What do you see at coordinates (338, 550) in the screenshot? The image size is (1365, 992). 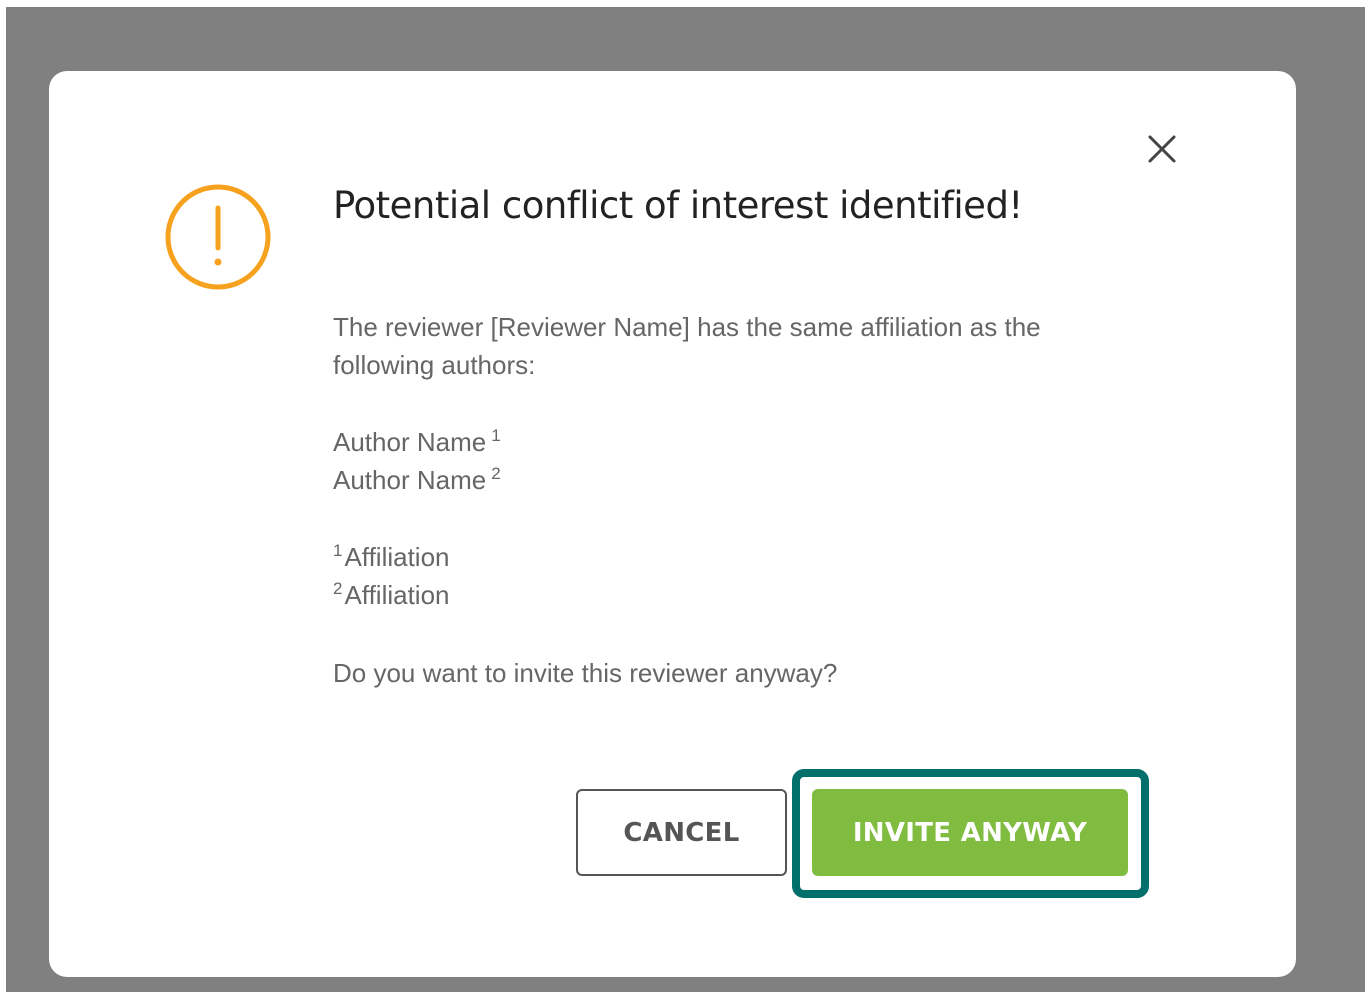 I see `affiliation-ref: 1` at bounding box center [338, 550].